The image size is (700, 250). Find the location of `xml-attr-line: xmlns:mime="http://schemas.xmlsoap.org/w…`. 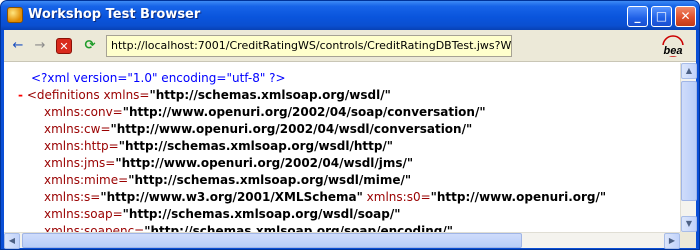

xml-attr-line: xmlns:mime="http://schemas.xmlsoap.org/w… is located at coordinates (228, 180).